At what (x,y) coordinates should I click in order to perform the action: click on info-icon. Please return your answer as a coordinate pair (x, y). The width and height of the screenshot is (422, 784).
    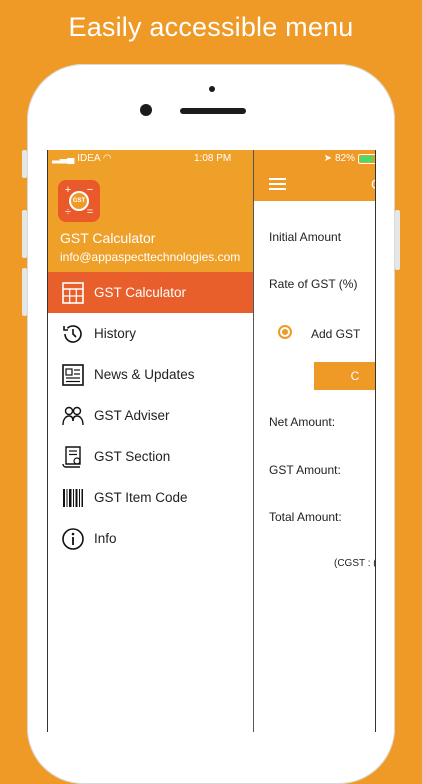
    Looking at the image, I should click on (73, 539).